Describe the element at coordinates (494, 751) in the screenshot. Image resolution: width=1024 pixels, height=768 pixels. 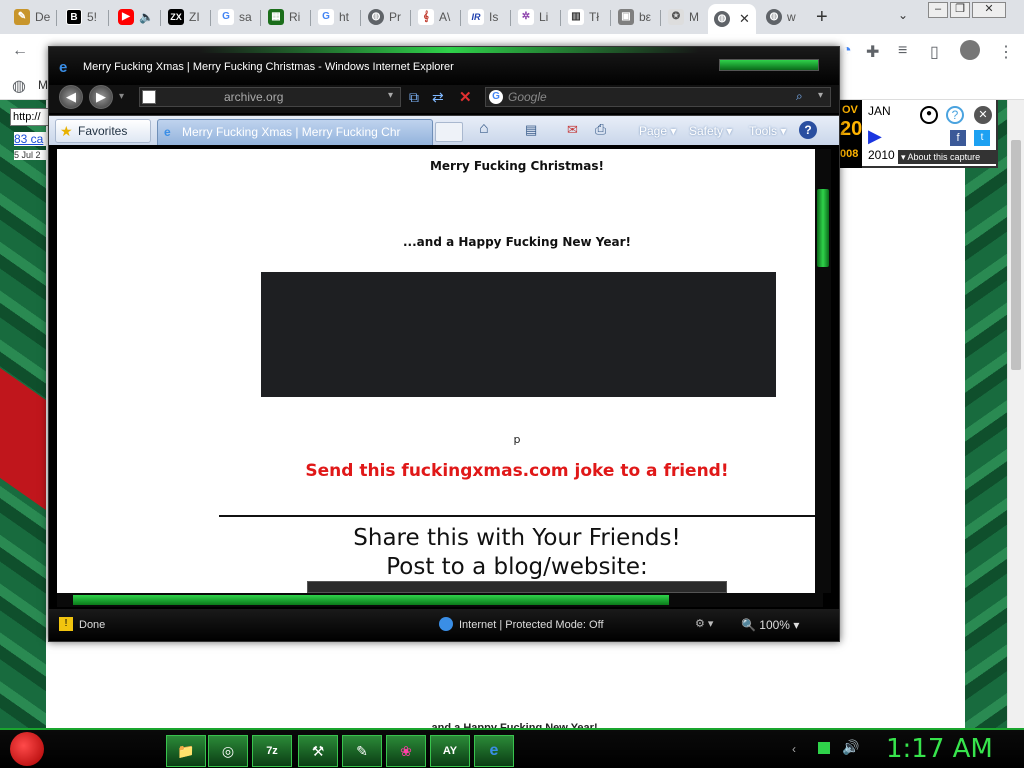
I see `ie-icon: e` at that location.